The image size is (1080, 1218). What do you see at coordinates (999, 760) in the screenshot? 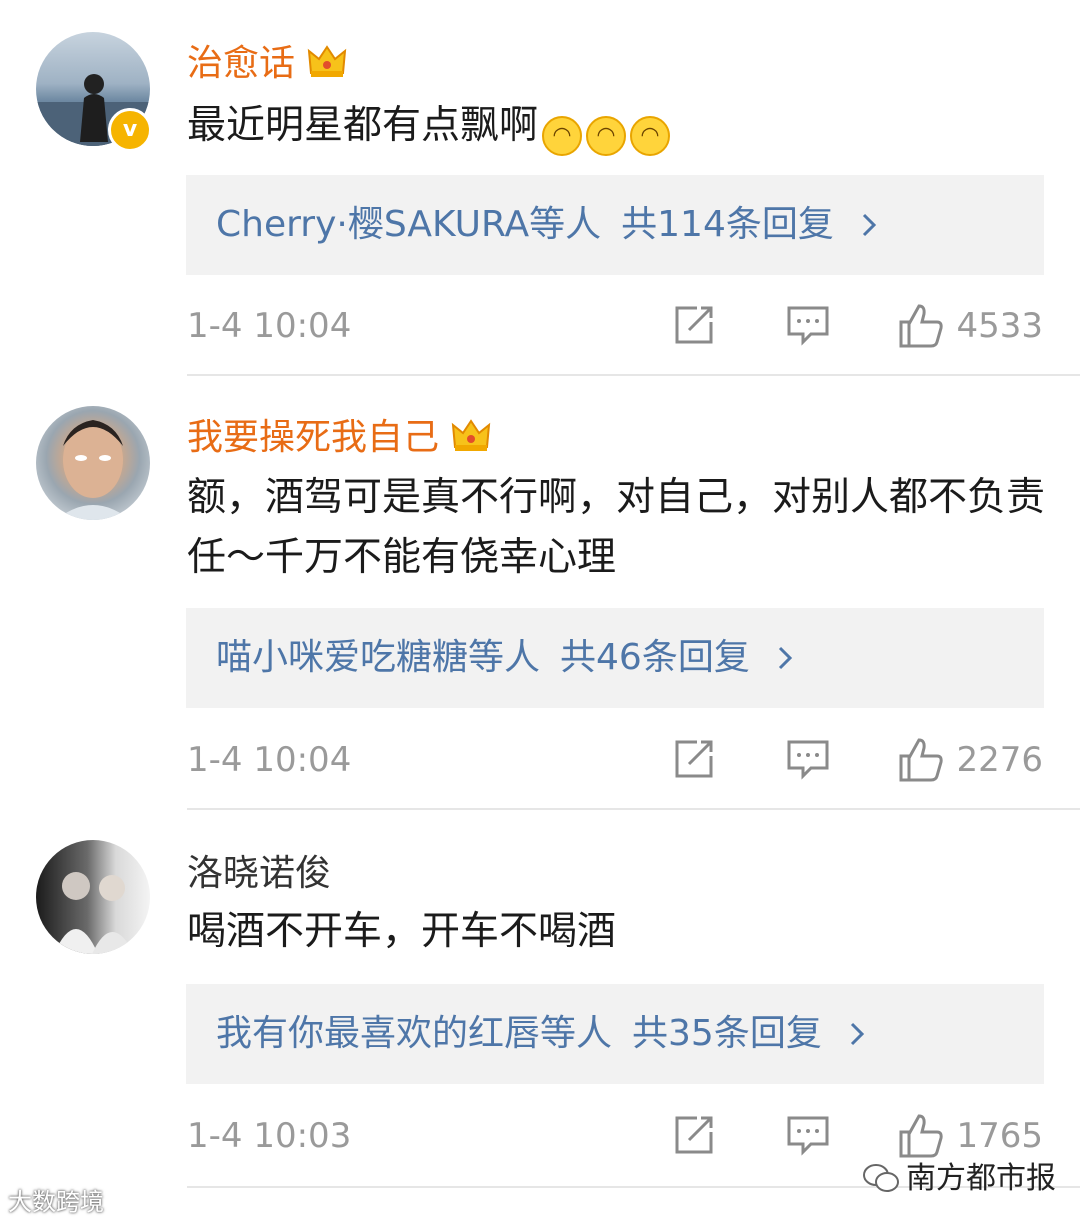
I see `like-count: 2276` at bounding box center [999, 760].